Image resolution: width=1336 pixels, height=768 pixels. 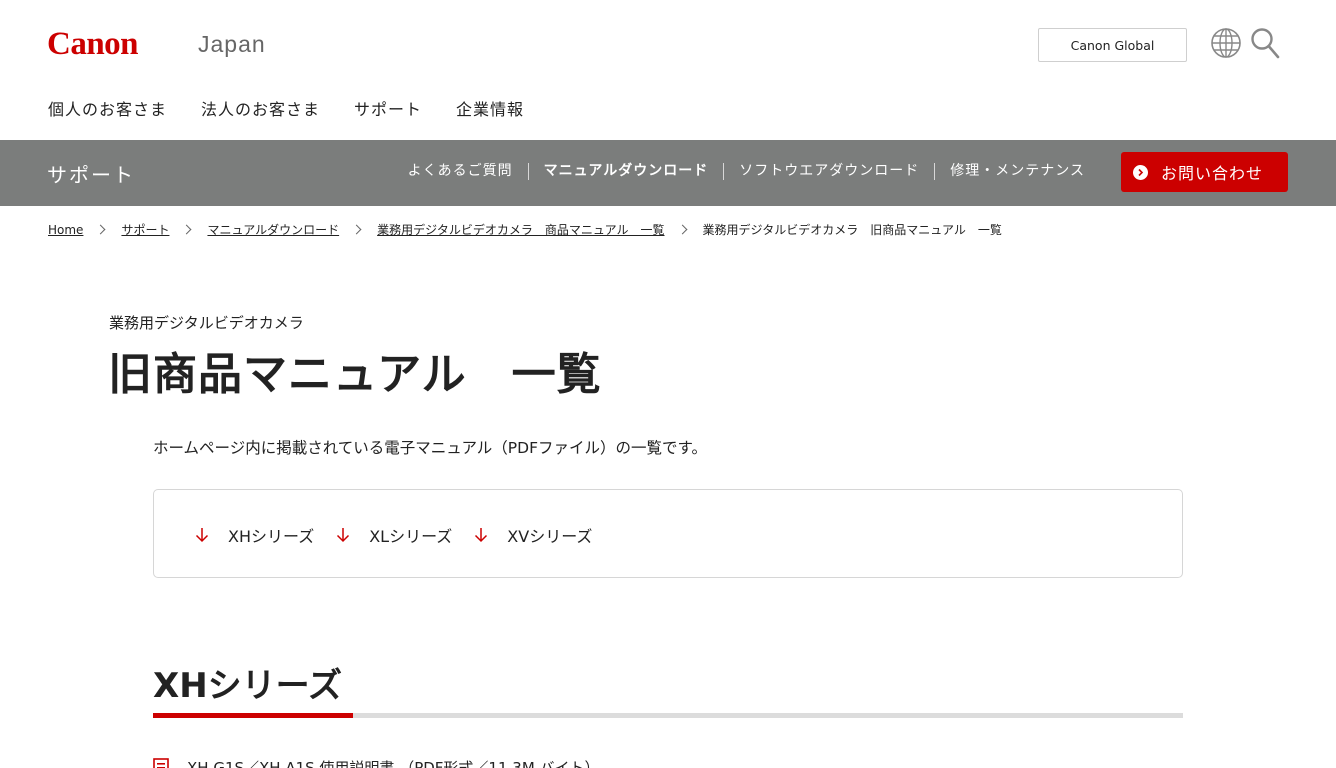 I want to click on section-divider-accent, so click(x=253, y=715).